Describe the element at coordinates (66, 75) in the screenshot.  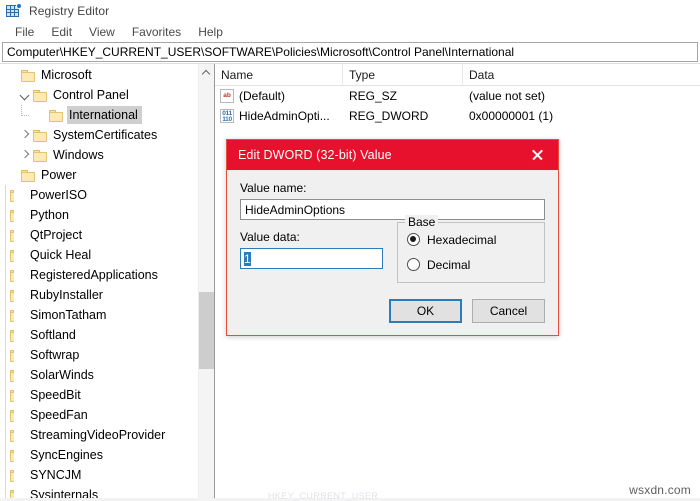
I see `tree-item-label: Microsoft` at that location.